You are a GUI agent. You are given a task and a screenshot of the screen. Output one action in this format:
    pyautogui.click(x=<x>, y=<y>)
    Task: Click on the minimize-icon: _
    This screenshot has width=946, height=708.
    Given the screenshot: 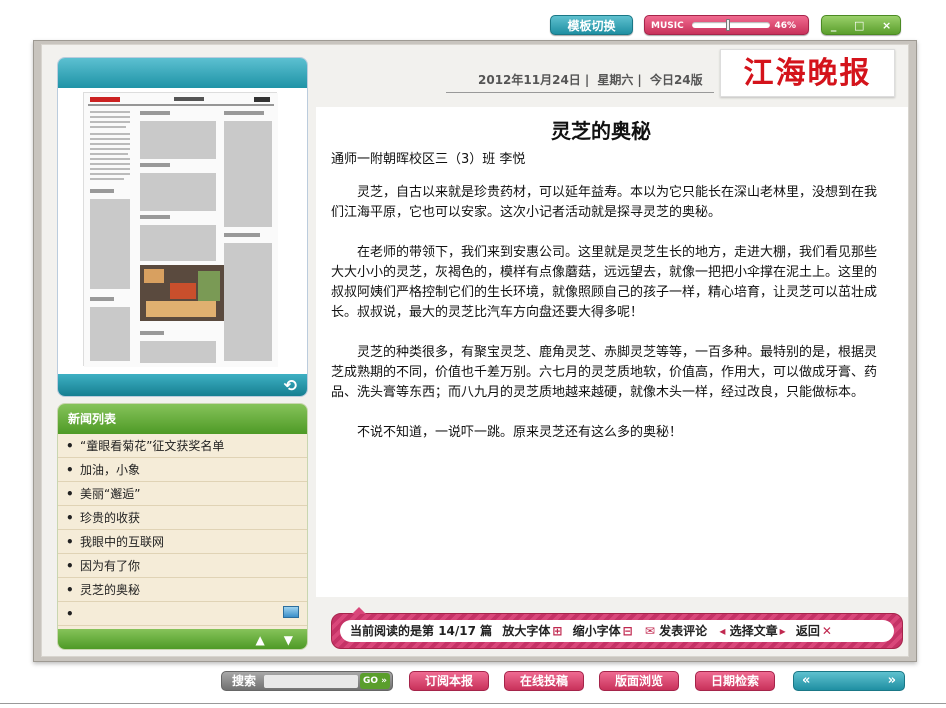 What is the action you would take?
    pyautogui.click(x=834, y=25)
    